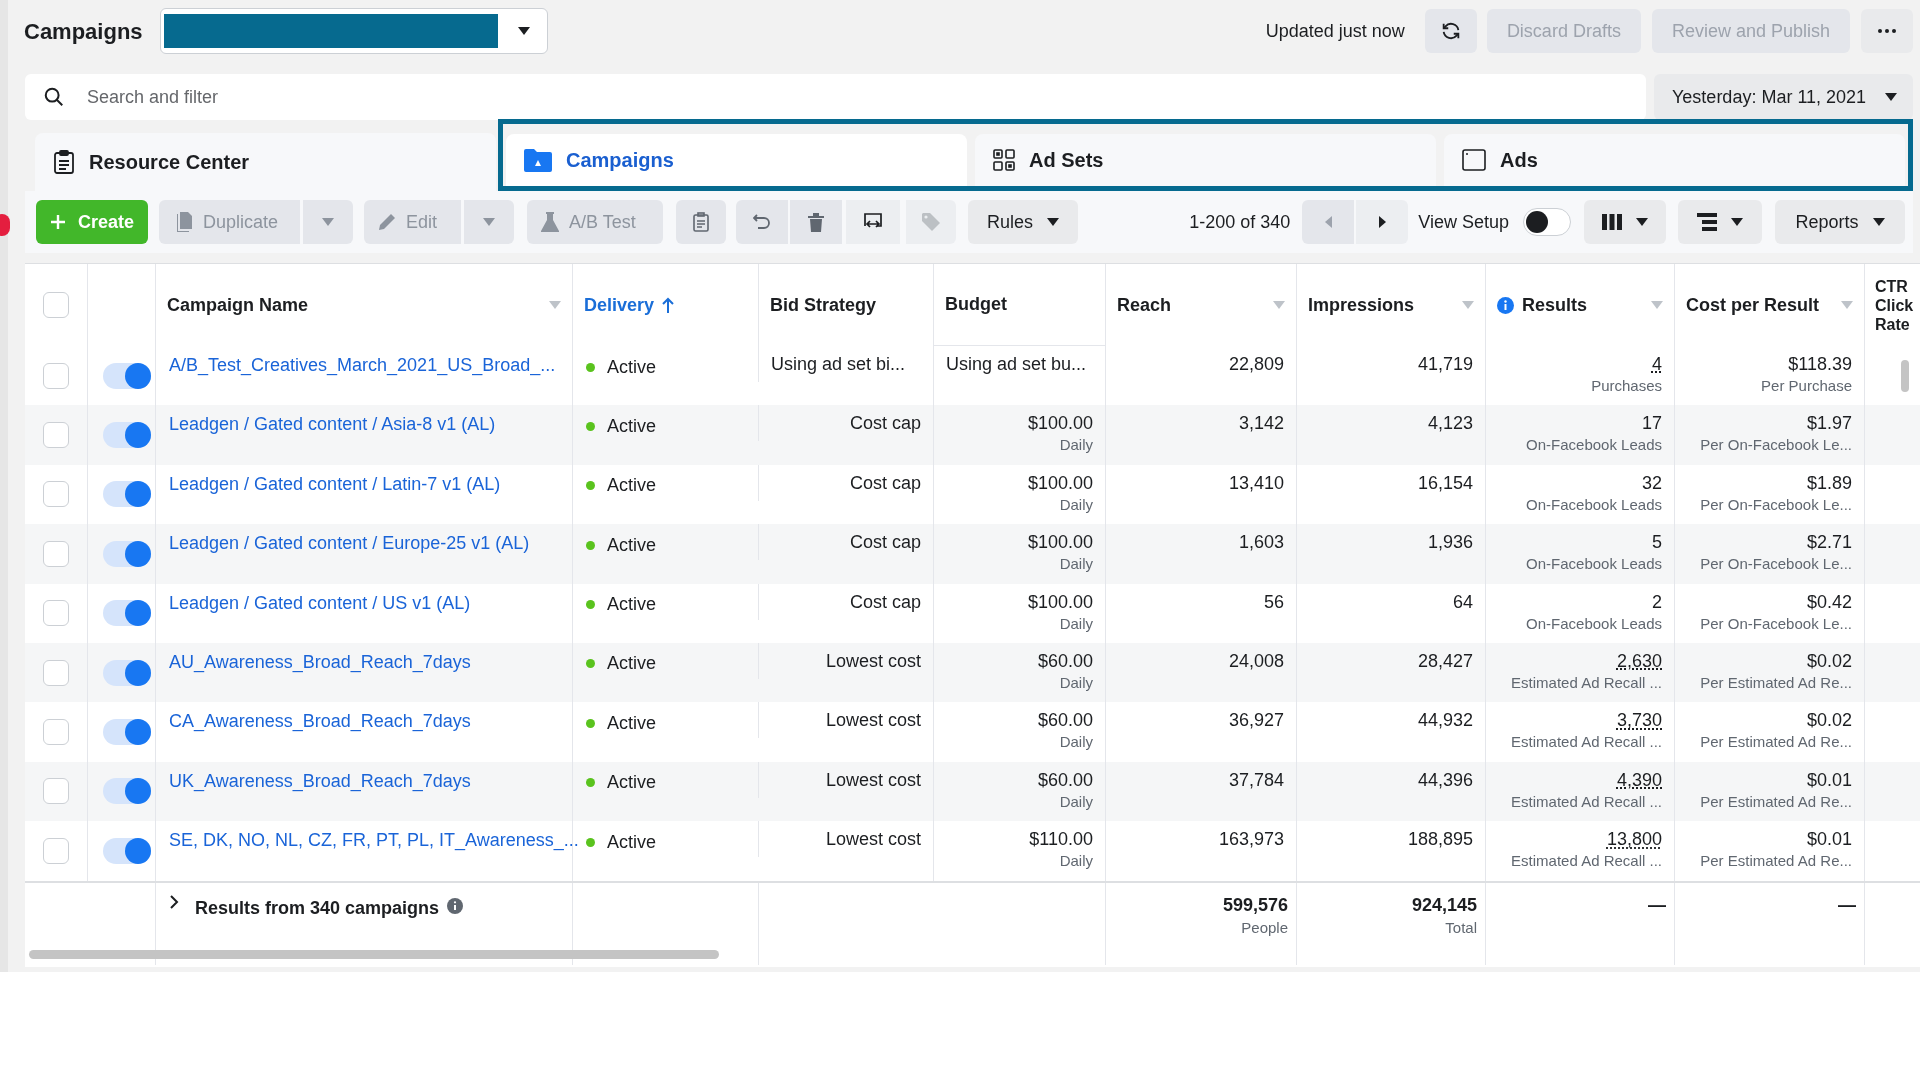  I want to click on total-results: —, so click(1657, 905).